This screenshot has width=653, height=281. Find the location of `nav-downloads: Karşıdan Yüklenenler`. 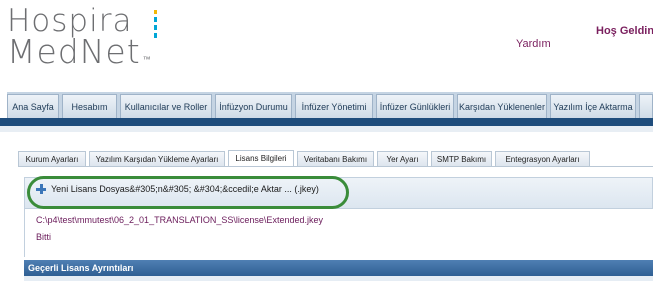

nav-downloads: Karşıdan Yüklenenler is located at coordinates (502, 106).